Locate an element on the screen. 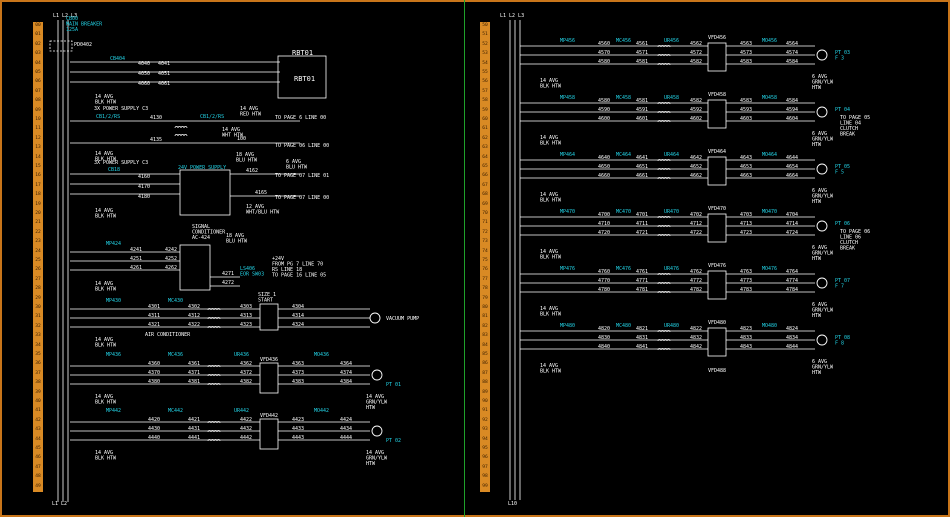  vfd-motor-tag: PT 01 is located at coordinates (393, 385).